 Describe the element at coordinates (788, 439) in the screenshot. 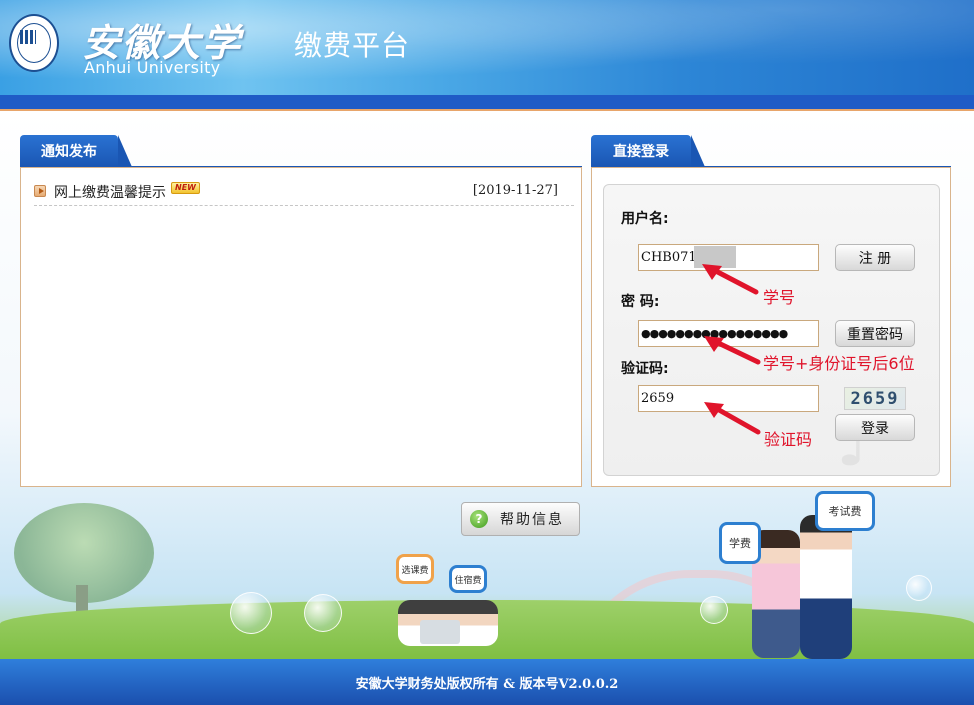

I see `captcha-hint: 验证码` at that location.